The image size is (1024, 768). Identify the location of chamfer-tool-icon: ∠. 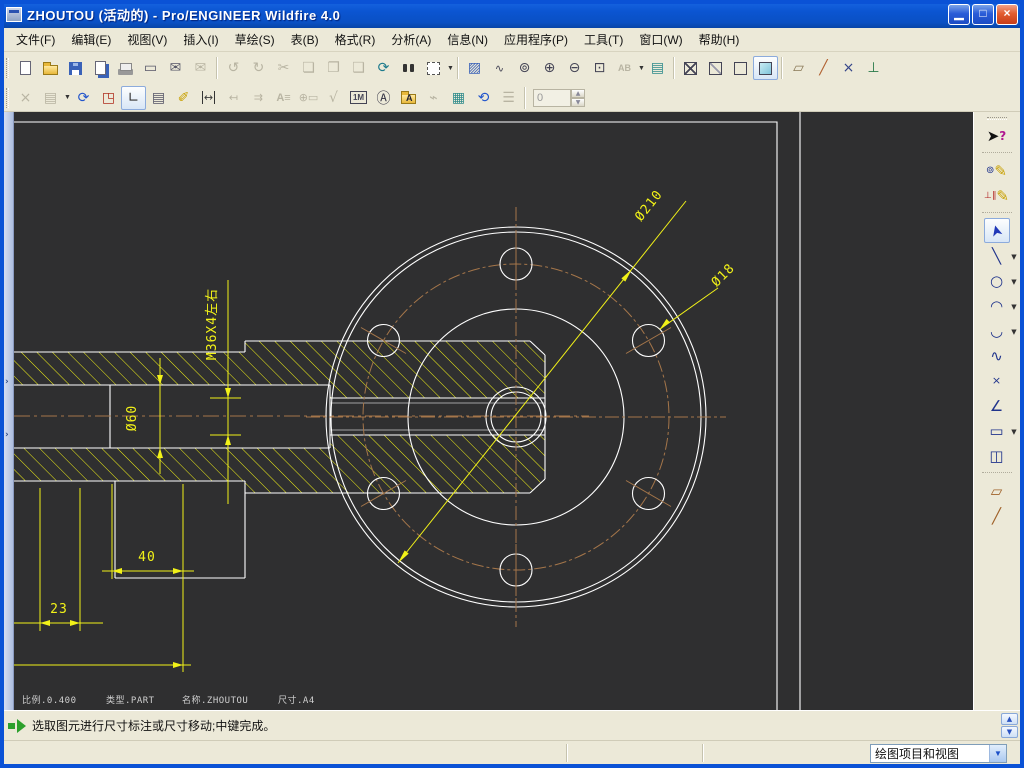
(997, 405).